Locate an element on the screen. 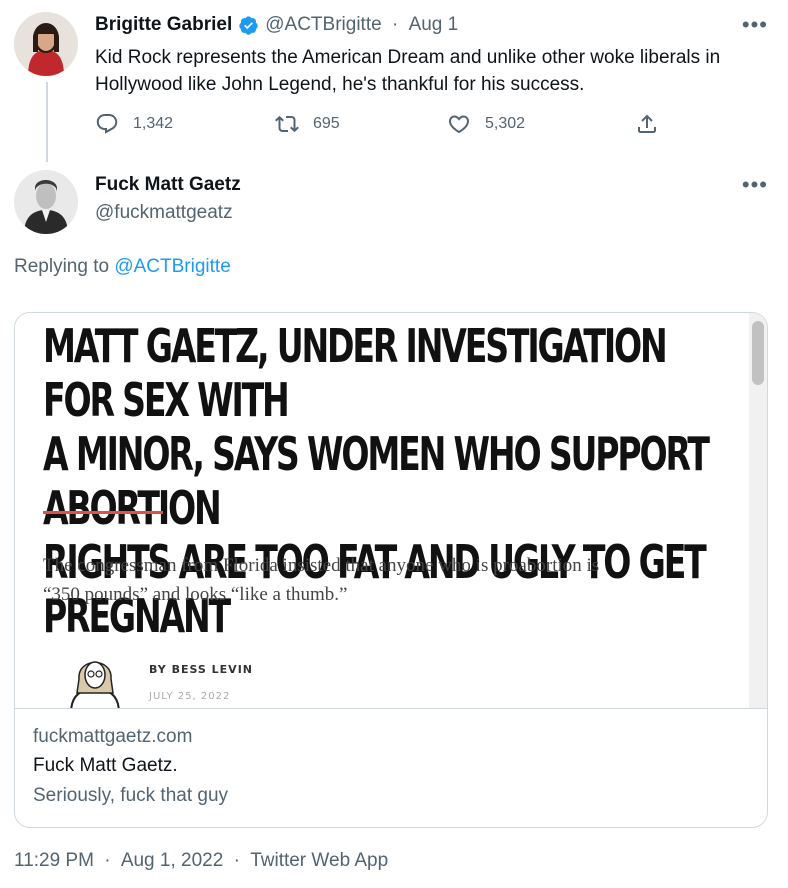  like-count: 5,302 is located at coordinates (505, 123).